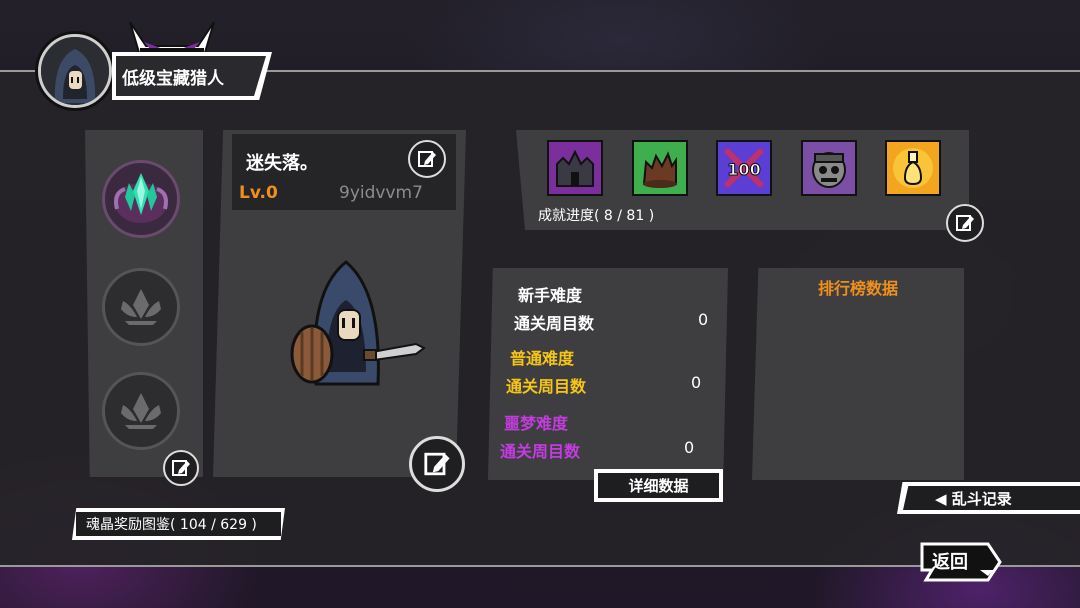  I want to click on dark-castle-icon, so click(575, 168).